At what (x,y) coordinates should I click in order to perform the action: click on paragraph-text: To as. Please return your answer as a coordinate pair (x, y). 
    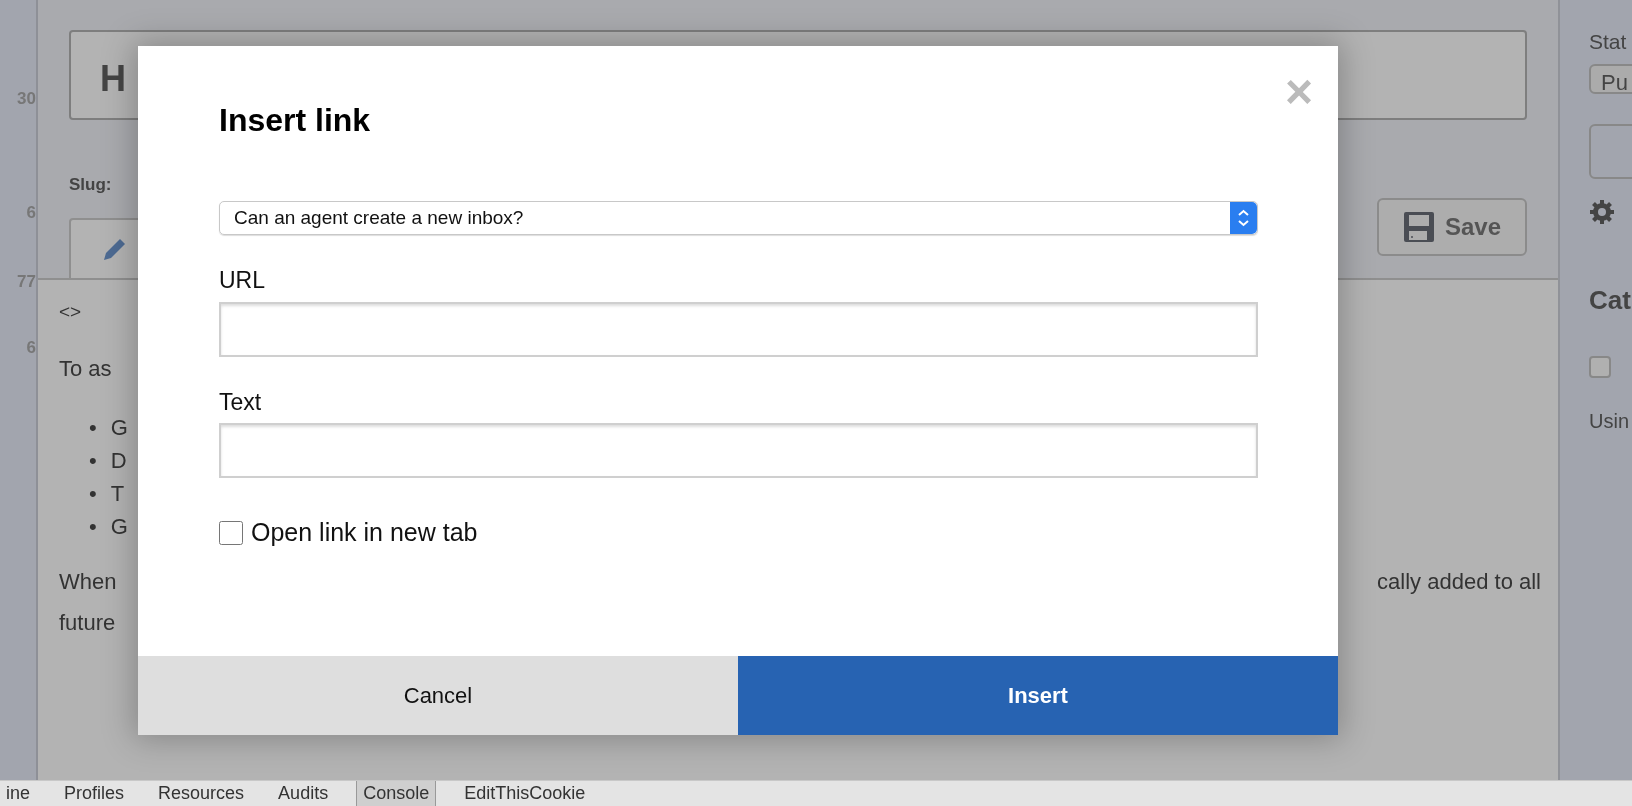
    Looking at the image, I should click on (86, 369).